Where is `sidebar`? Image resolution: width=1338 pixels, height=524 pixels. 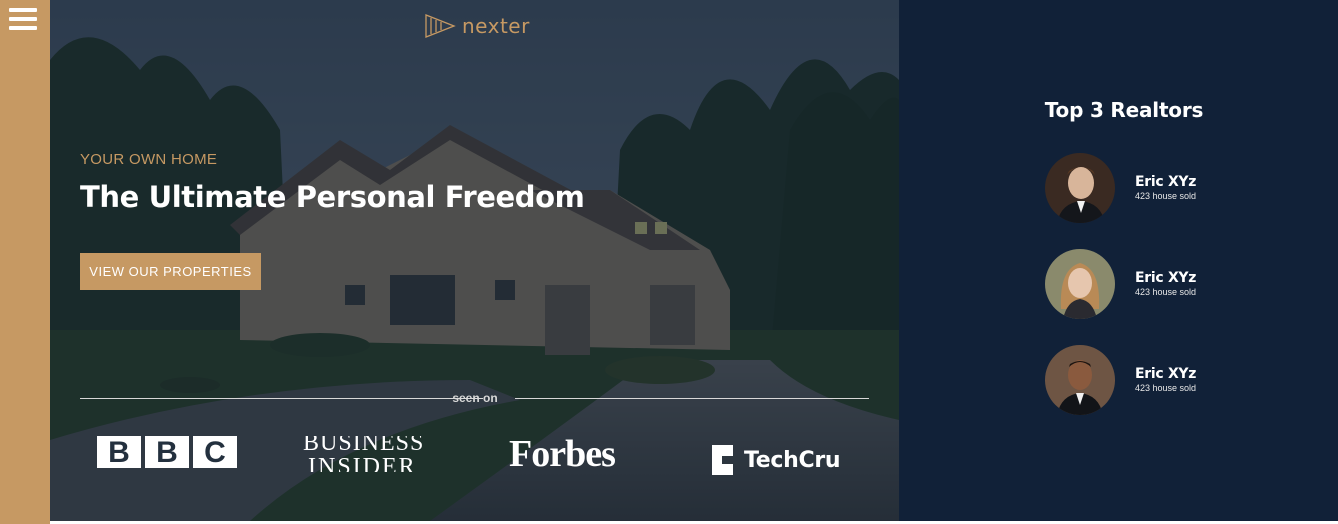 sidebar is located at coordinates (25, 262).